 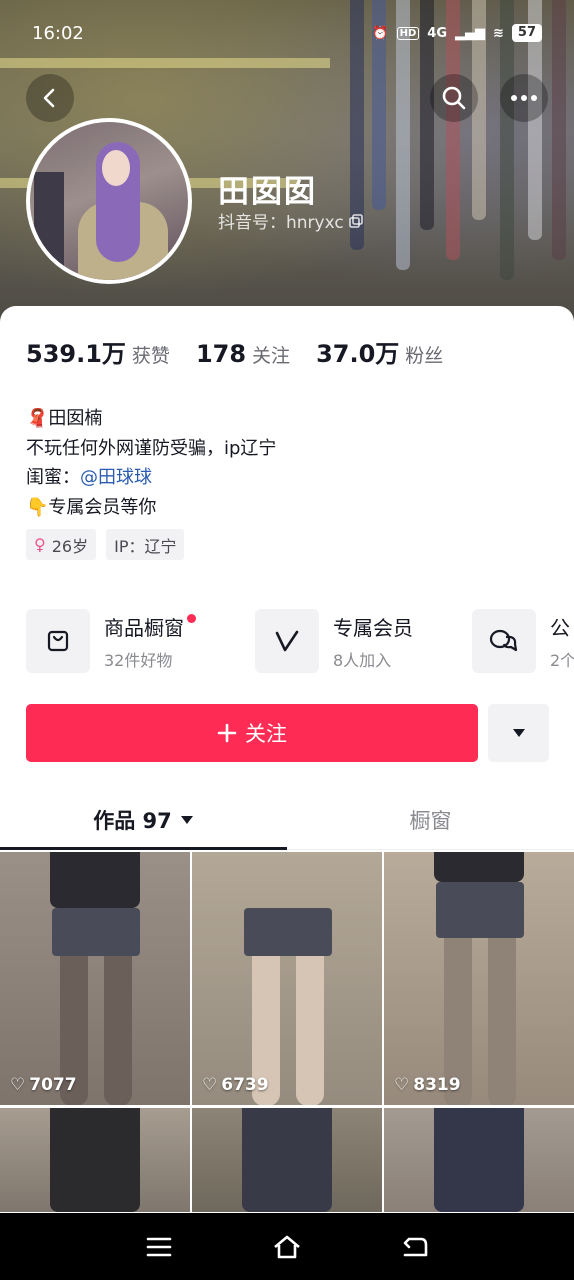 I want to click on shortcut-title: 公, so click(x=560, y=627).